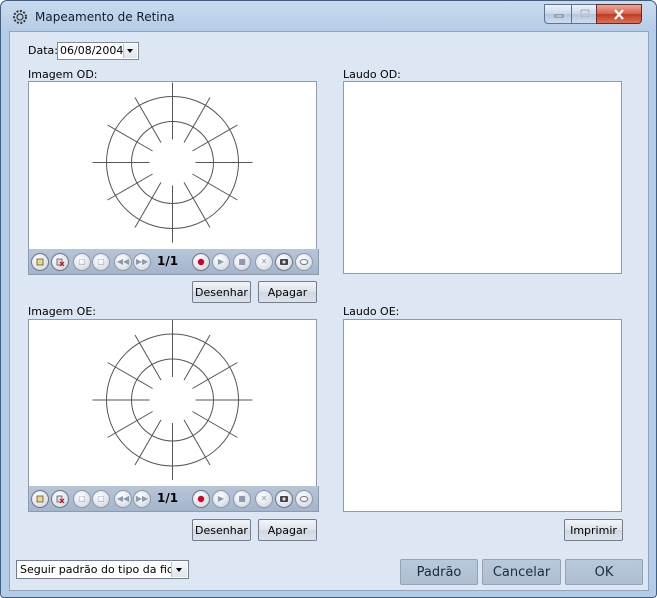  I want to click on template-select: Seguir padrão do tipo da ficha, so click(102, 569).